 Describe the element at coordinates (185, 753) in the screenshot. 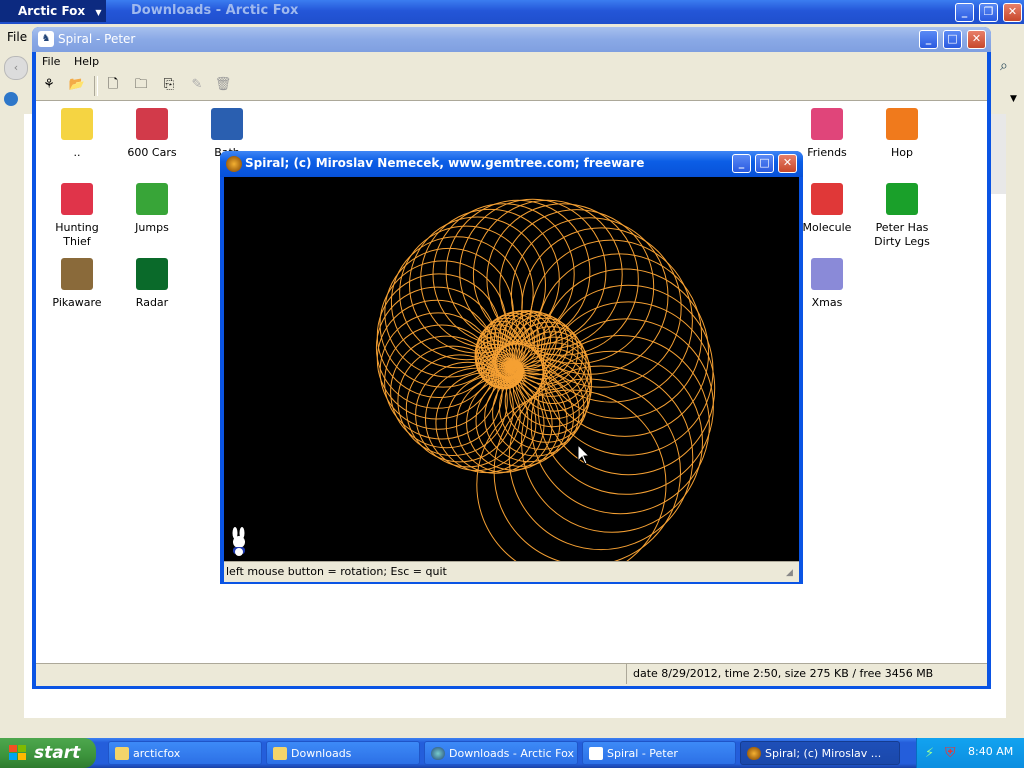

I see `task-arcticfox: arcticfox` at that location.